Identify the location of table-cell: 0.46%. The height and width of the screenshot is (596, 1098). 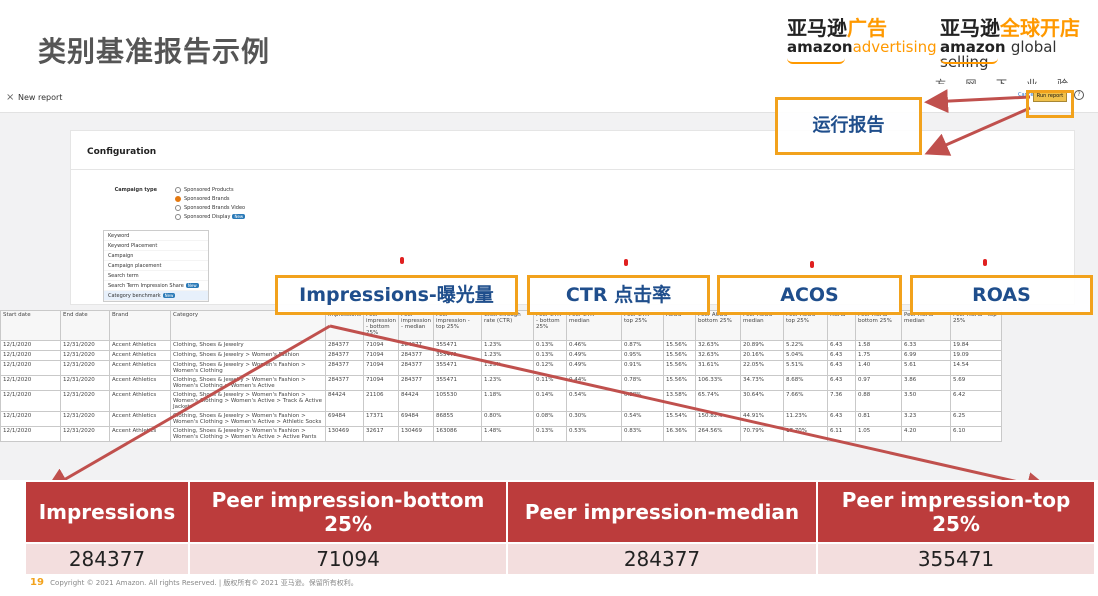
(594, 345).